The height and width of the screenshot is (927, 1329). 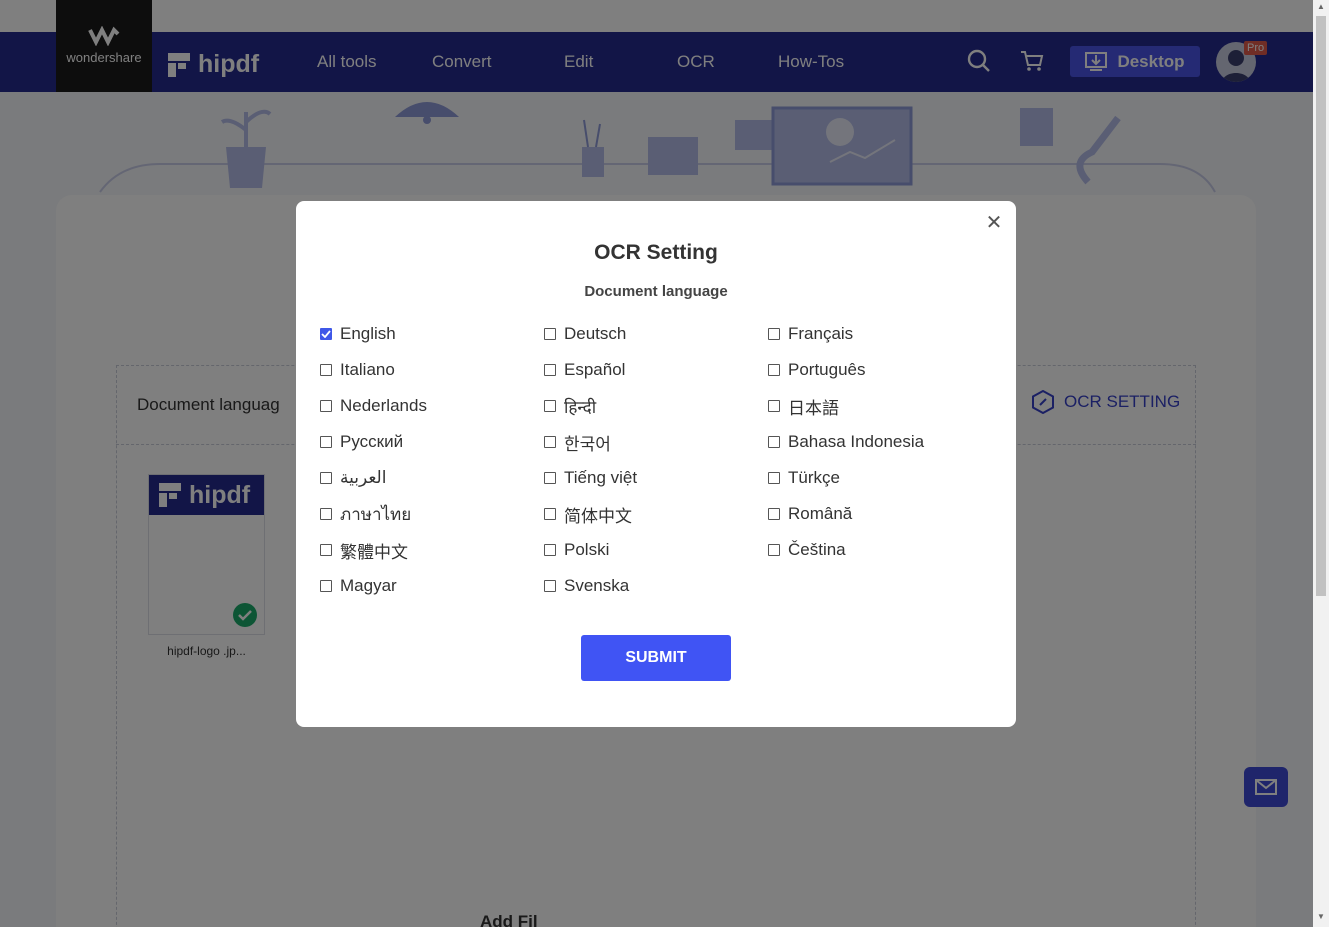 I want to click on language-label: Bahasa Indonesia, so click(x=856, y=441).